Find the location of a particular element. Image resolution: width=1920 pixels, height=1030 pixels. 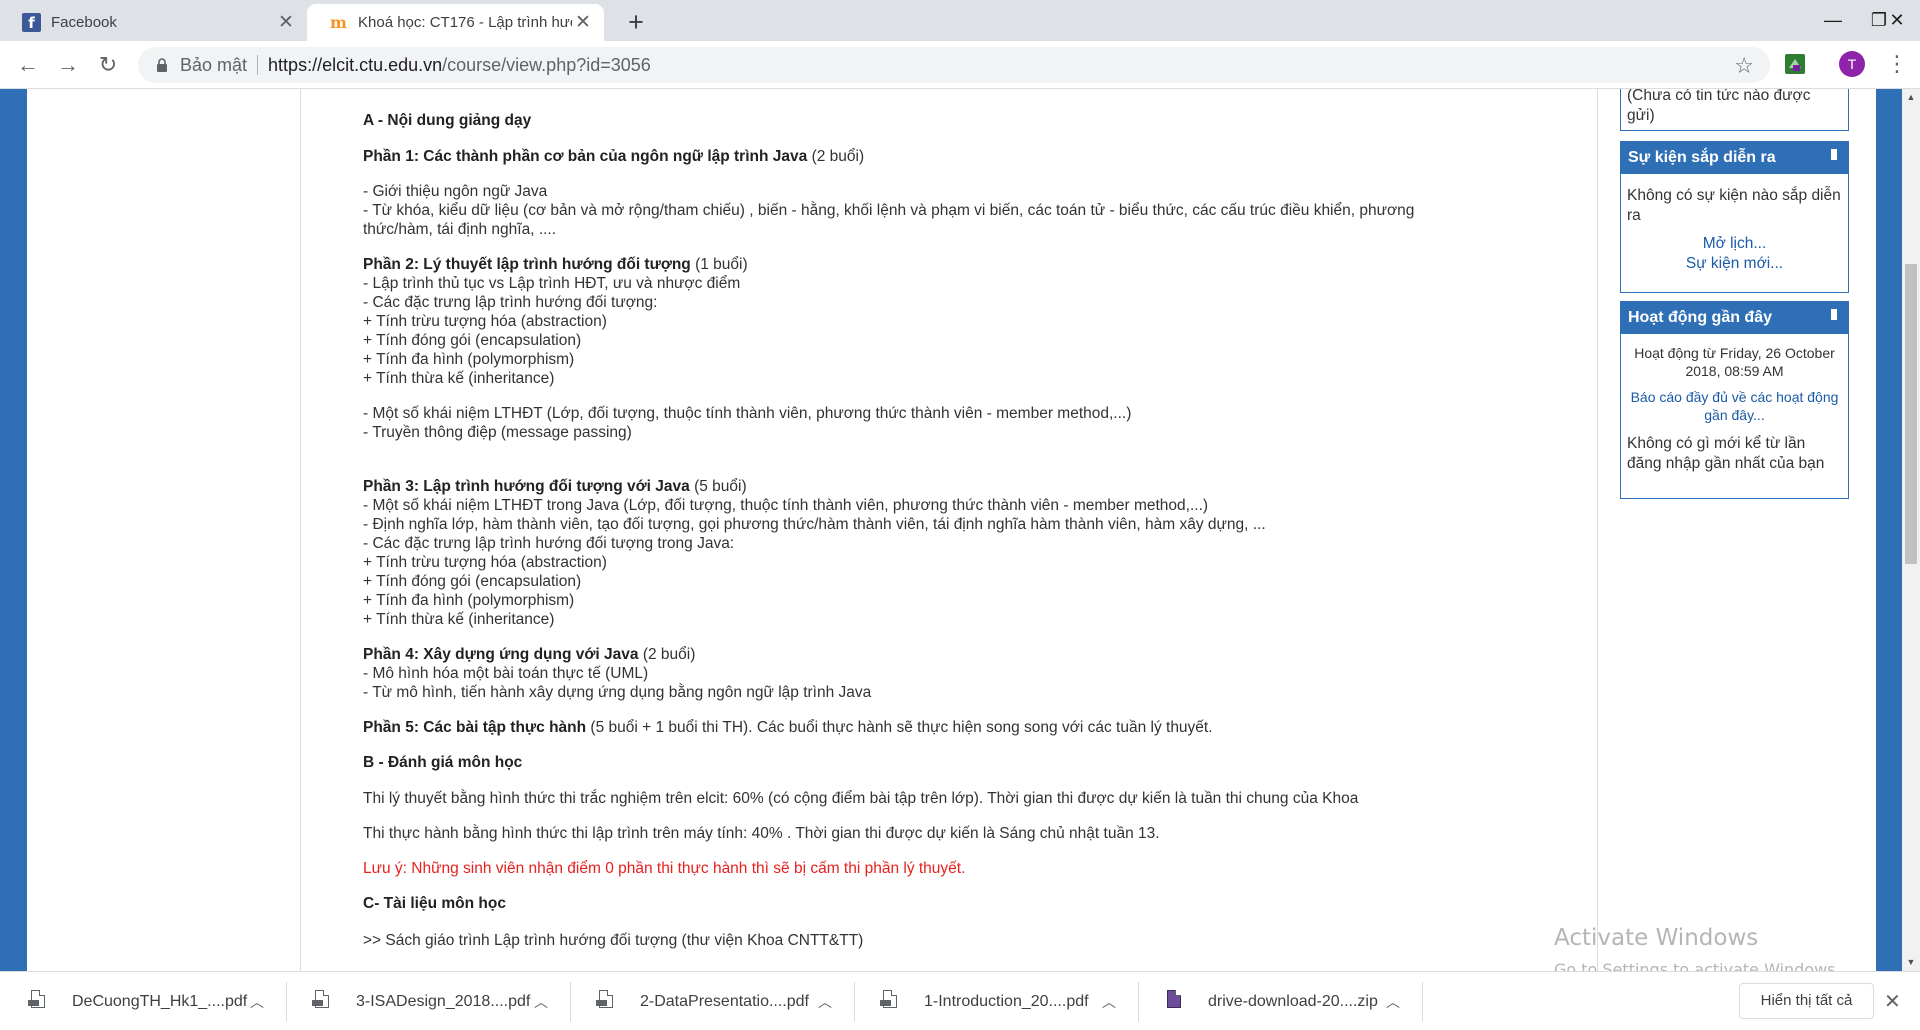

lock-icon is located at coordinates (162, 65).